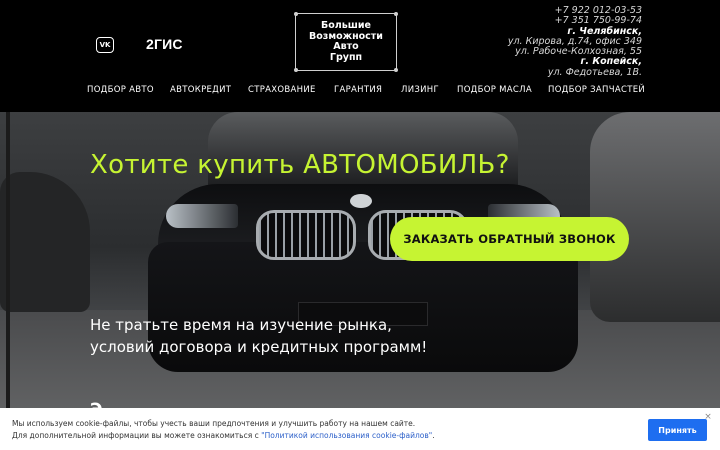 This screenshot has width=720, height=450. What do you see at coordinates (300, 165) in the screenshot?
I see `hero-title: Хотите купить АВТОМОБИЛЬ?` at bounding box center [300, 165].